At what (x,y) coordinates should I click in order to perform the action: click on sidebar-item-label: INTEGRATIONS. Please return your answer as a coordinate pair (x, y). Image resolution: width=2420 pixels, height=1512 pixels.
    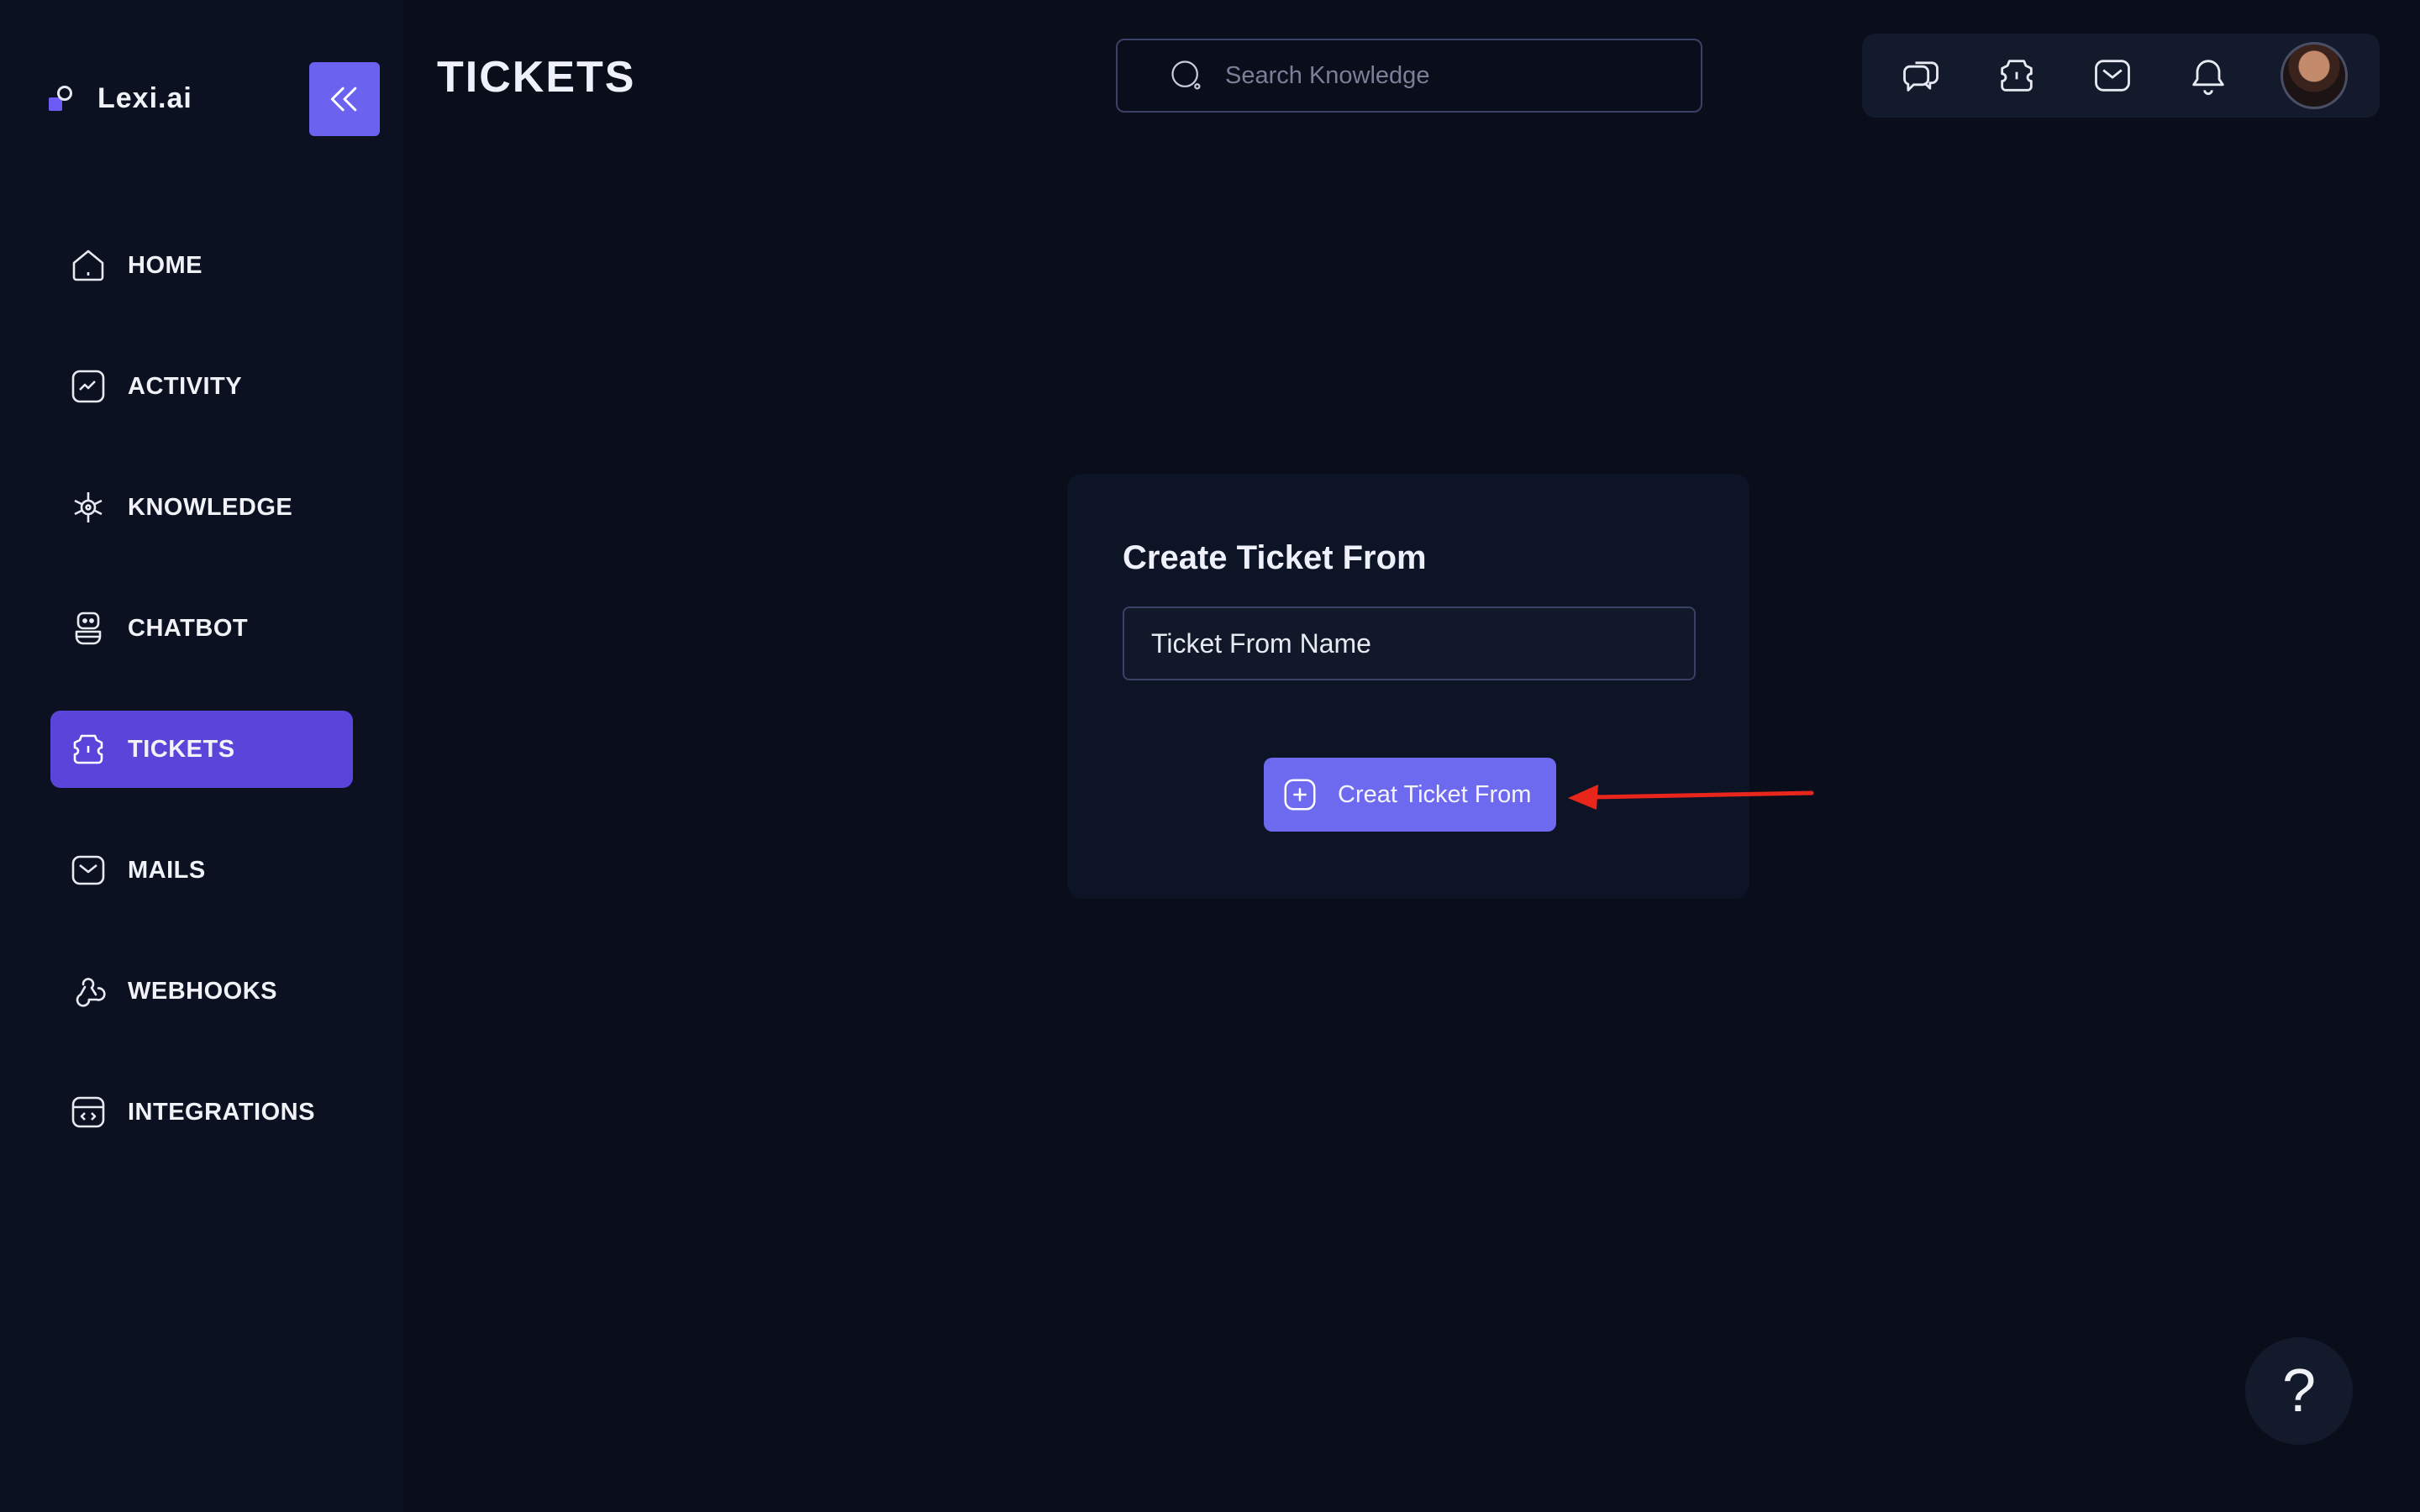
    Looking at the image, I should click on (221, 1112).